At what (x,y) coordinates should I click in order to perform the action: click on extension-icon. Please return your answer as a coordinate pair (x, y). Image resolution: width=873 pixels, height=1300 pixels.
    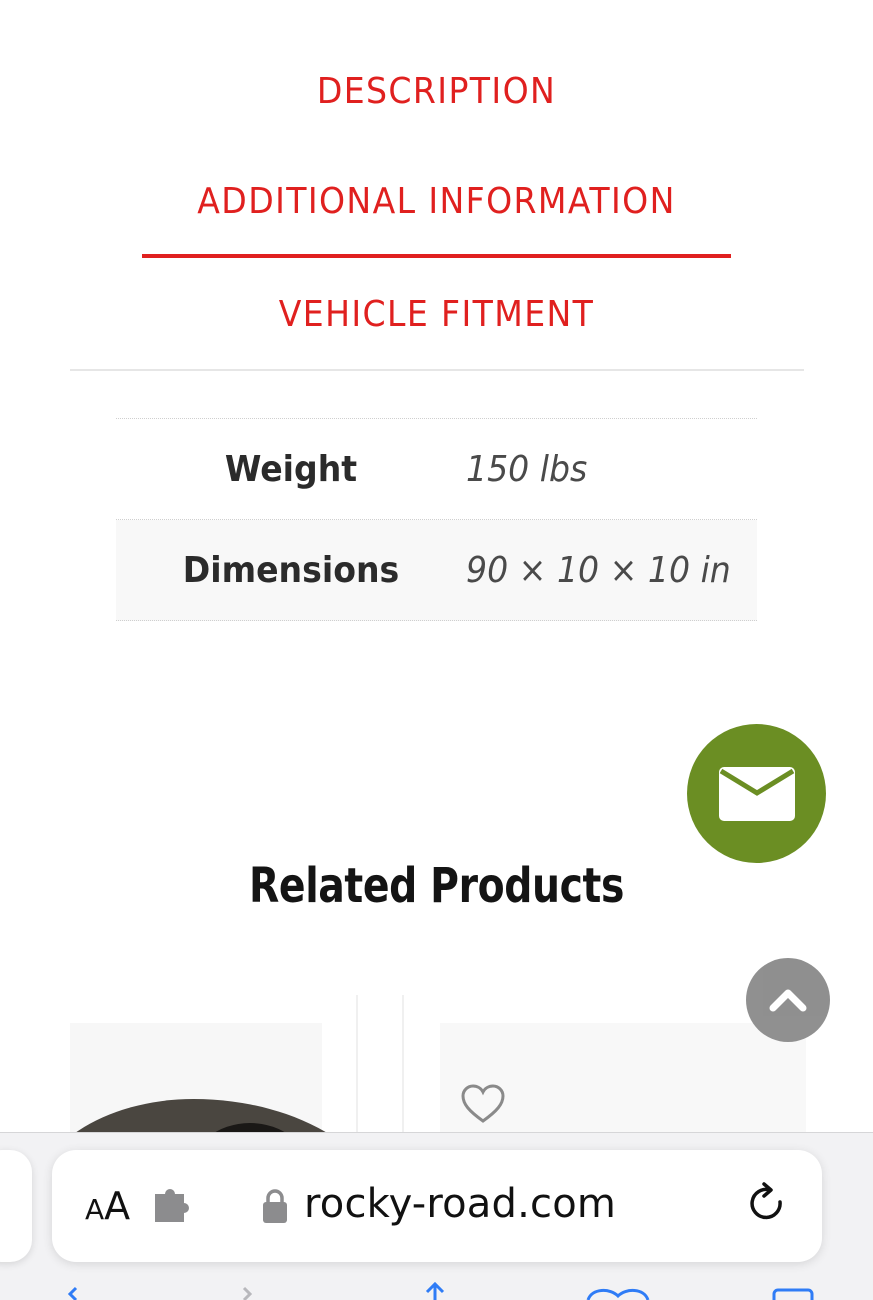
    Looking at the image, I should click on (174, 1206).